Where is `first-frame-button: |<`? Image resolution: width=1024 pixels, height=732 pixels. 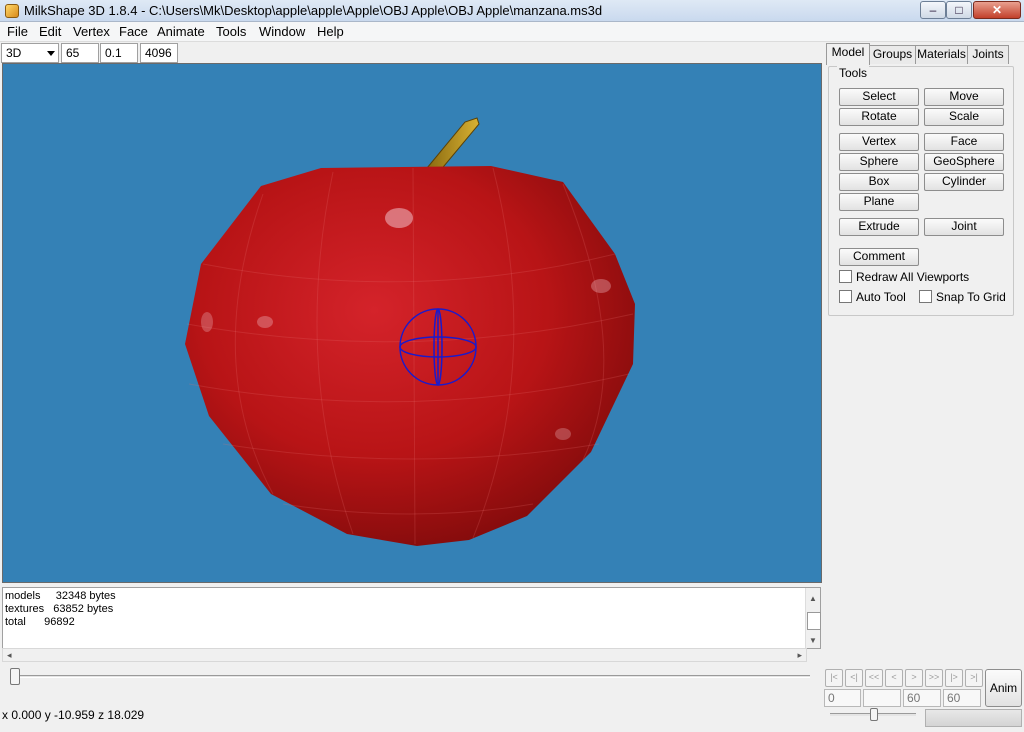 first-frame-button: |< is located at coordinates (834, 678).